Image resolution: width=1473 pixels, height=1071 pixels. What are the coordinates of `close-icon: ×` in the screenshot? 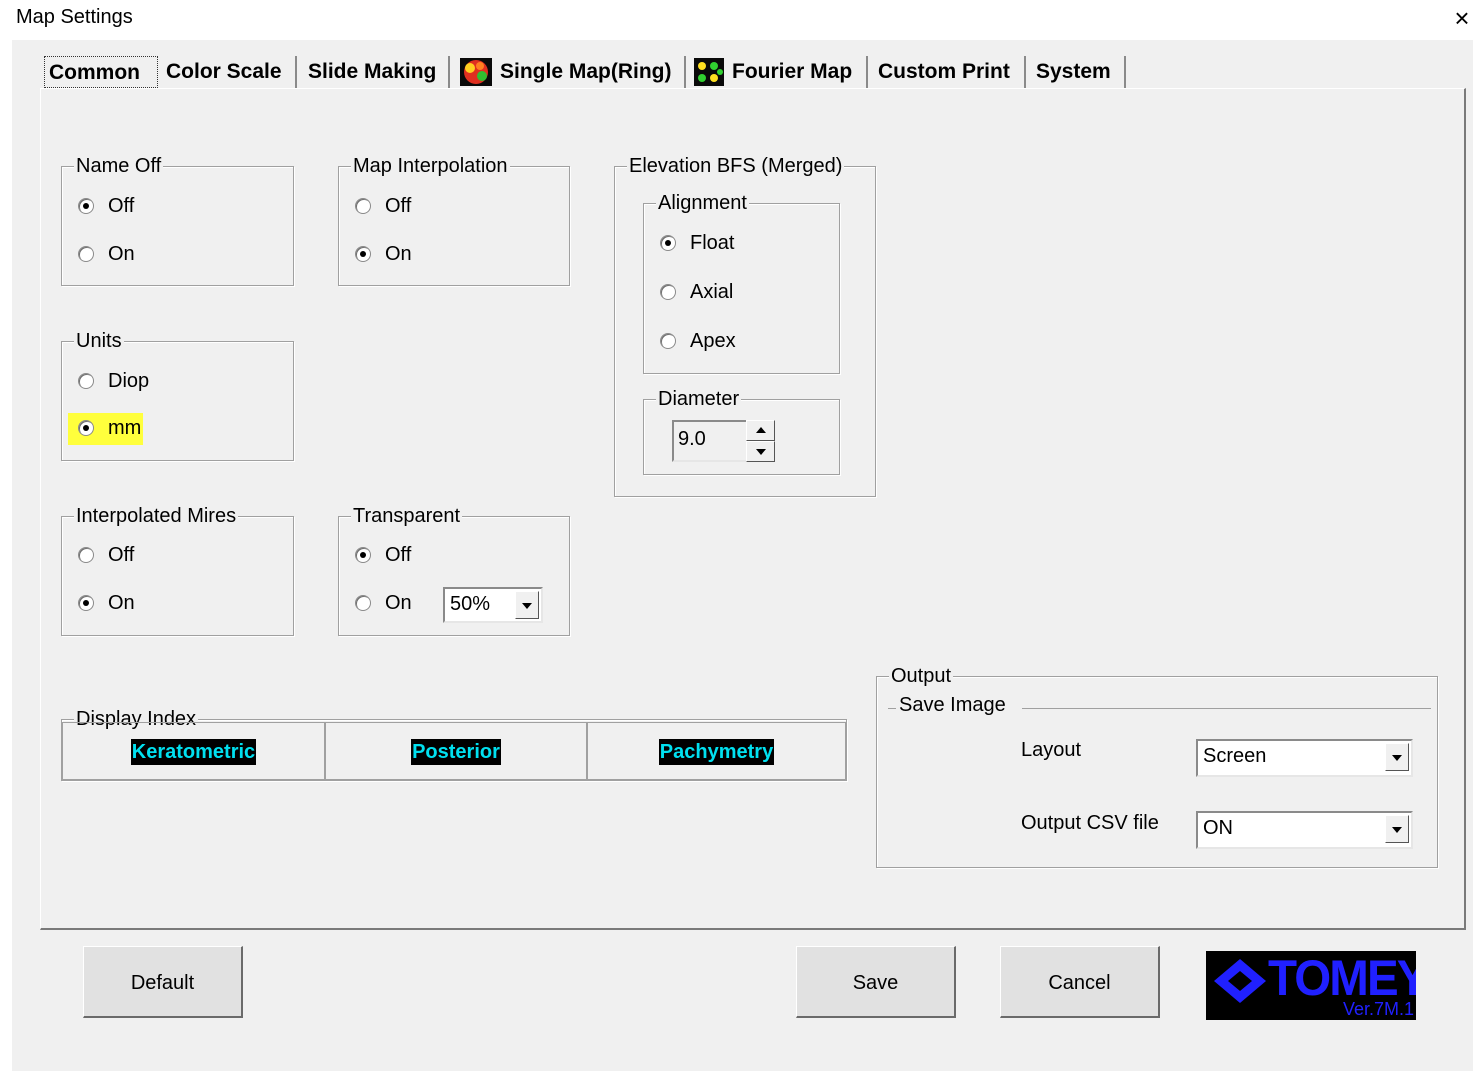 It's located at (1462, 18).